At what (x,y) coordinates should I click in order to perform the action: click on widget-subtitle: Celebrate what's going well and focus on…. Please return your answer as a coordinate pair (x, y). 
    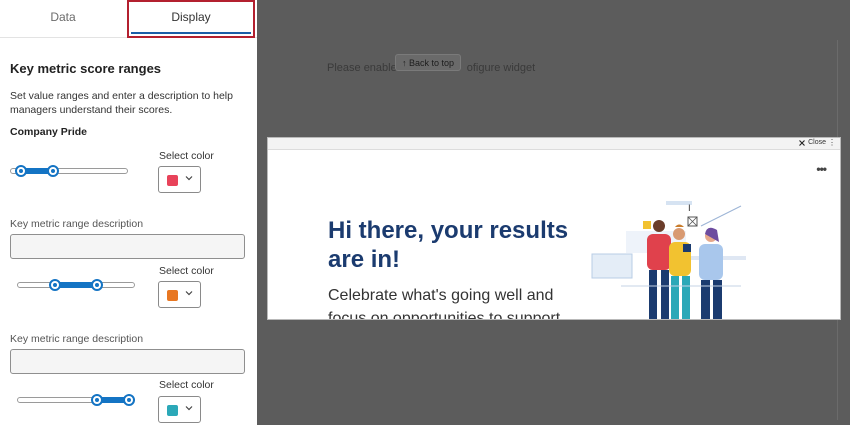
    Looking at the image, I should click on (444, 303).